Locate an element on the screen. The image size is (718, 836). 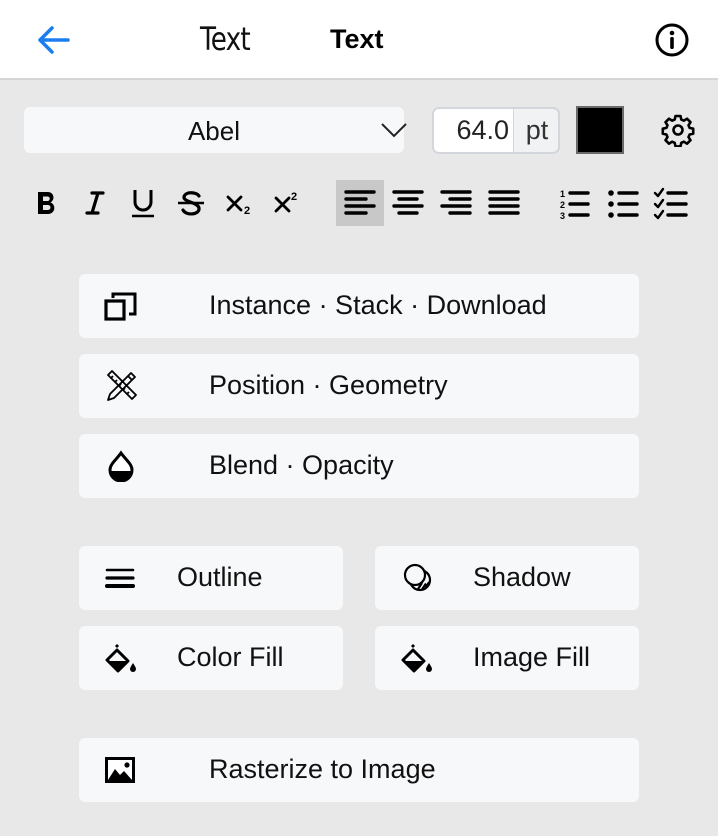
italic-button is located at coordinates (95, 203).